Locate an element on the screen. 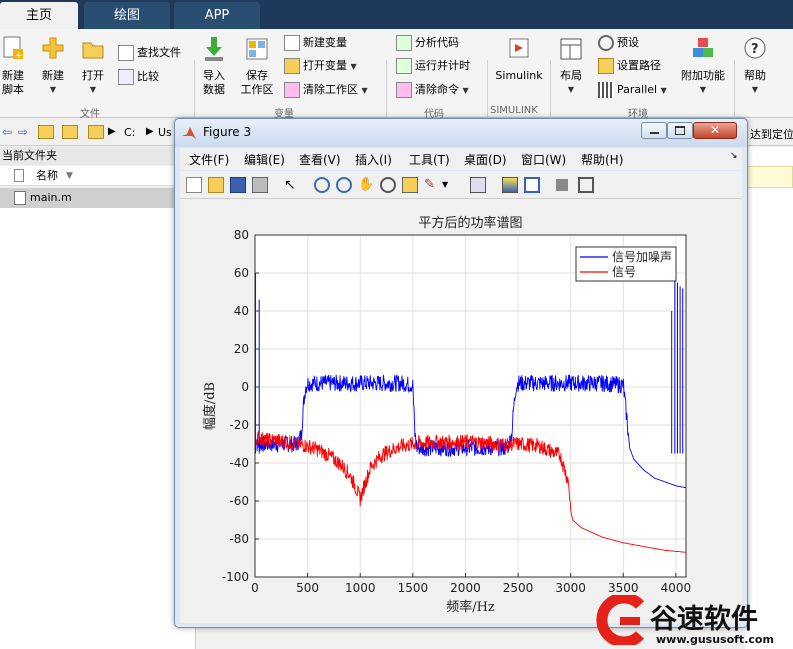  new-variable-button: 新建变量 is located at coordinates (315, 43).